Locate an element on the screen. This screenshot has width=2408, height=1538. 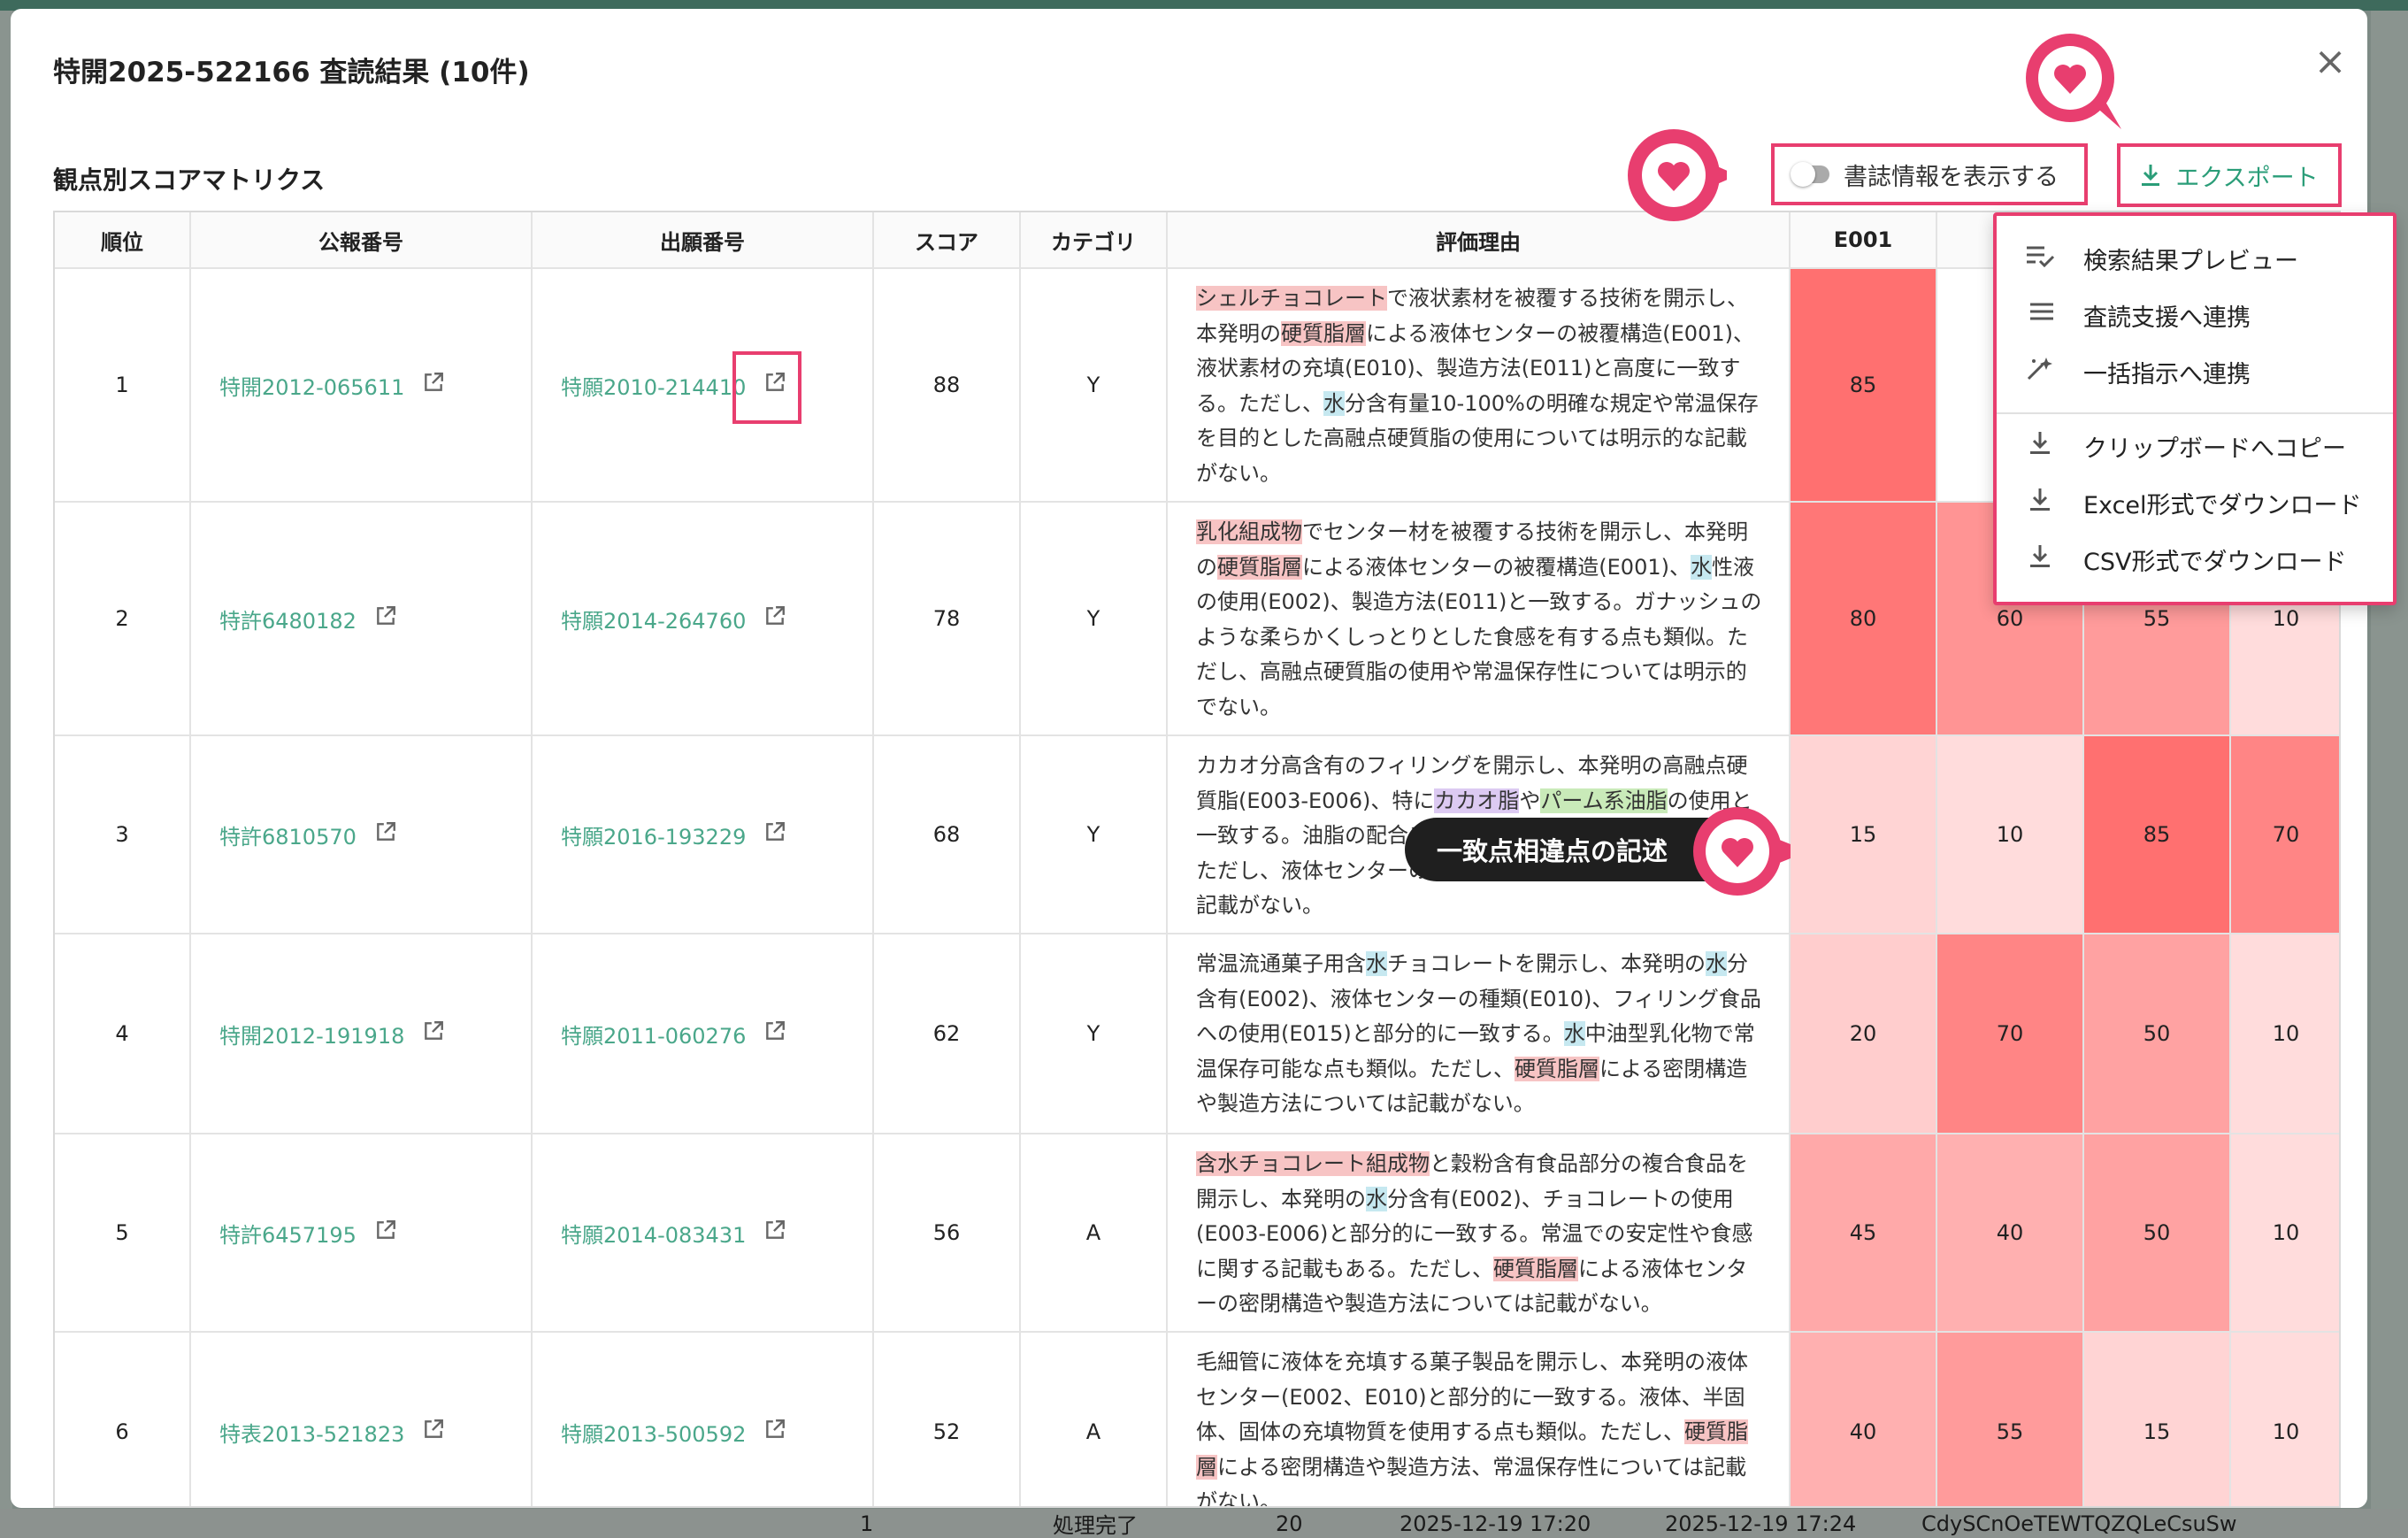
app-number-link: 特願2014-264760 is located at coordinates (703, 619).